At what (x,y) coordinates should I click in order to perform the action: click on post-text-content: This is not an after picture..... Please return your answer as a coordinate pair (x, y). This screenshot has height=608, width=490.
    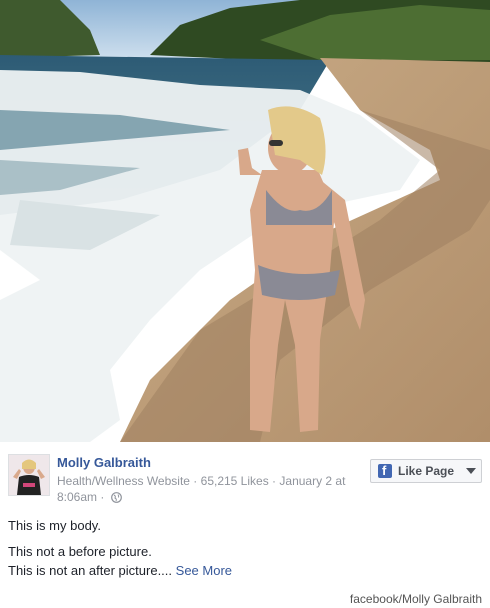
    Looking at the image, I should click on (90, 570).